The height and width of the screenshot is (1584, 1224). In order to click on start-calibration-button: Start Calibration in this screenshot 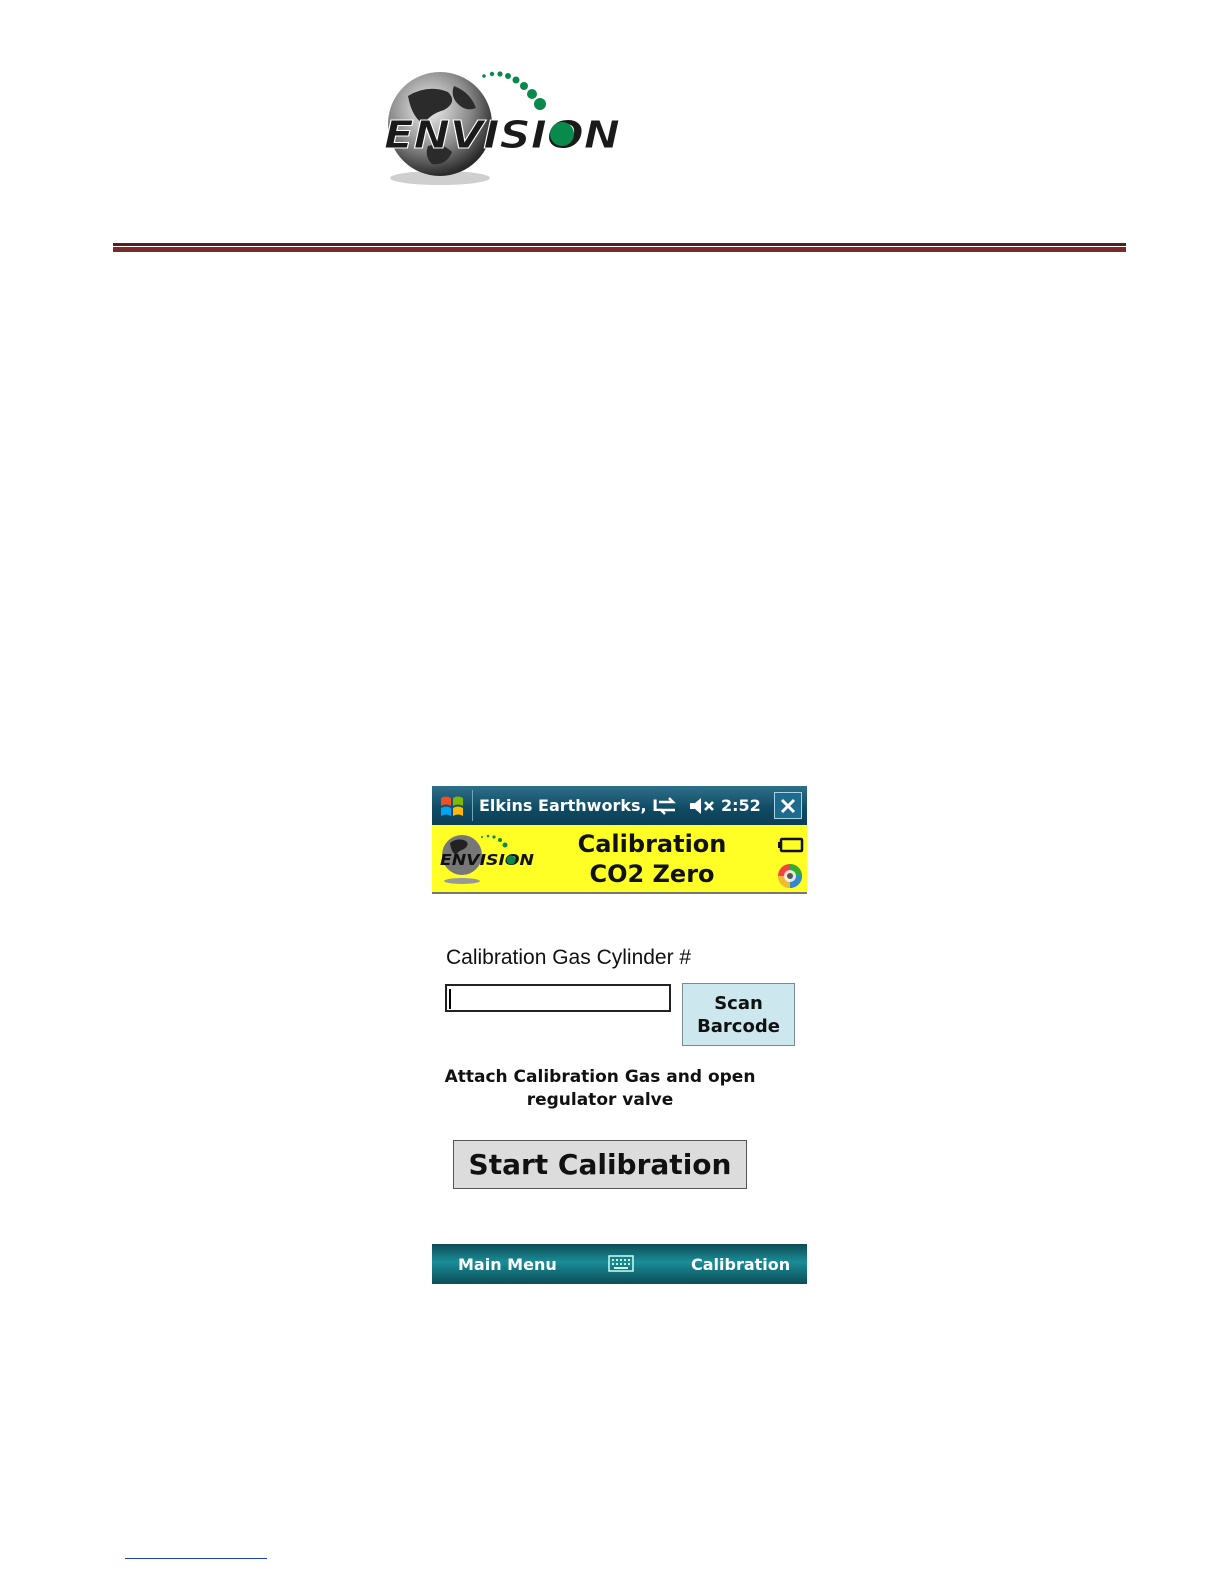, I will do `click(600, 1164)`.